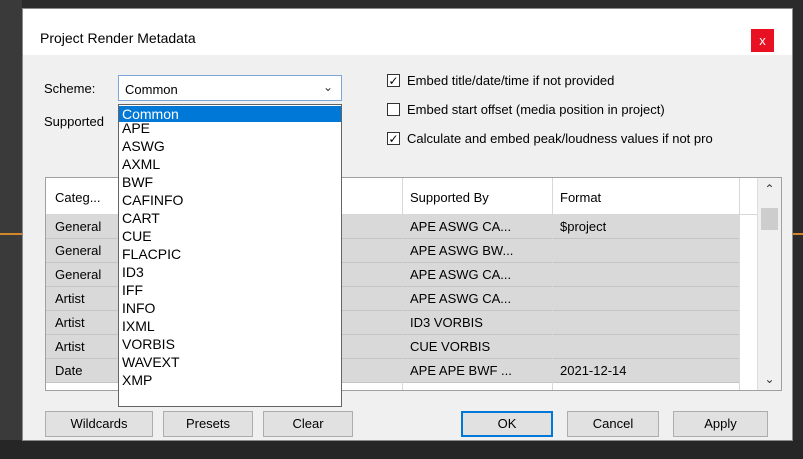 The height and width of the screenshot is (459, 803). What do you see at coordinates (580, 197) in the screenshot?
I see `column-header-format: Format` at bounding box center [580, 197].